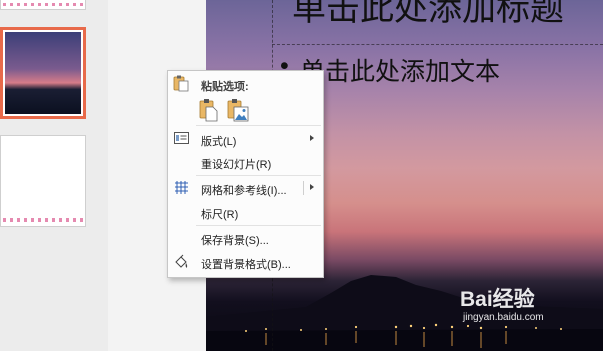 This screenshot has height=351, width=603. I want to click on format-background-icon, so click(181, 261).